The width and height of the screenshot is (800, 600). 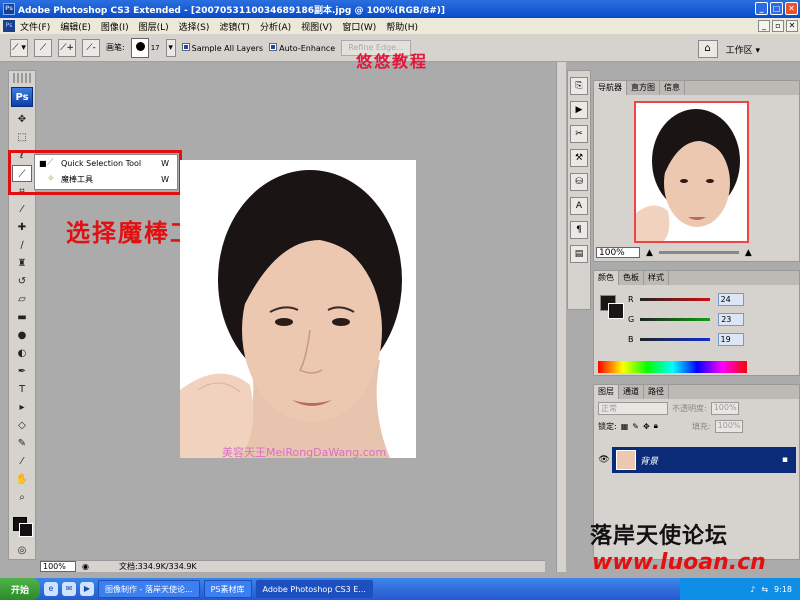 What do you see at coordinates (20, 589) in the screenshot?
I see `start-button: 开始` at bounding box center [20, 589].